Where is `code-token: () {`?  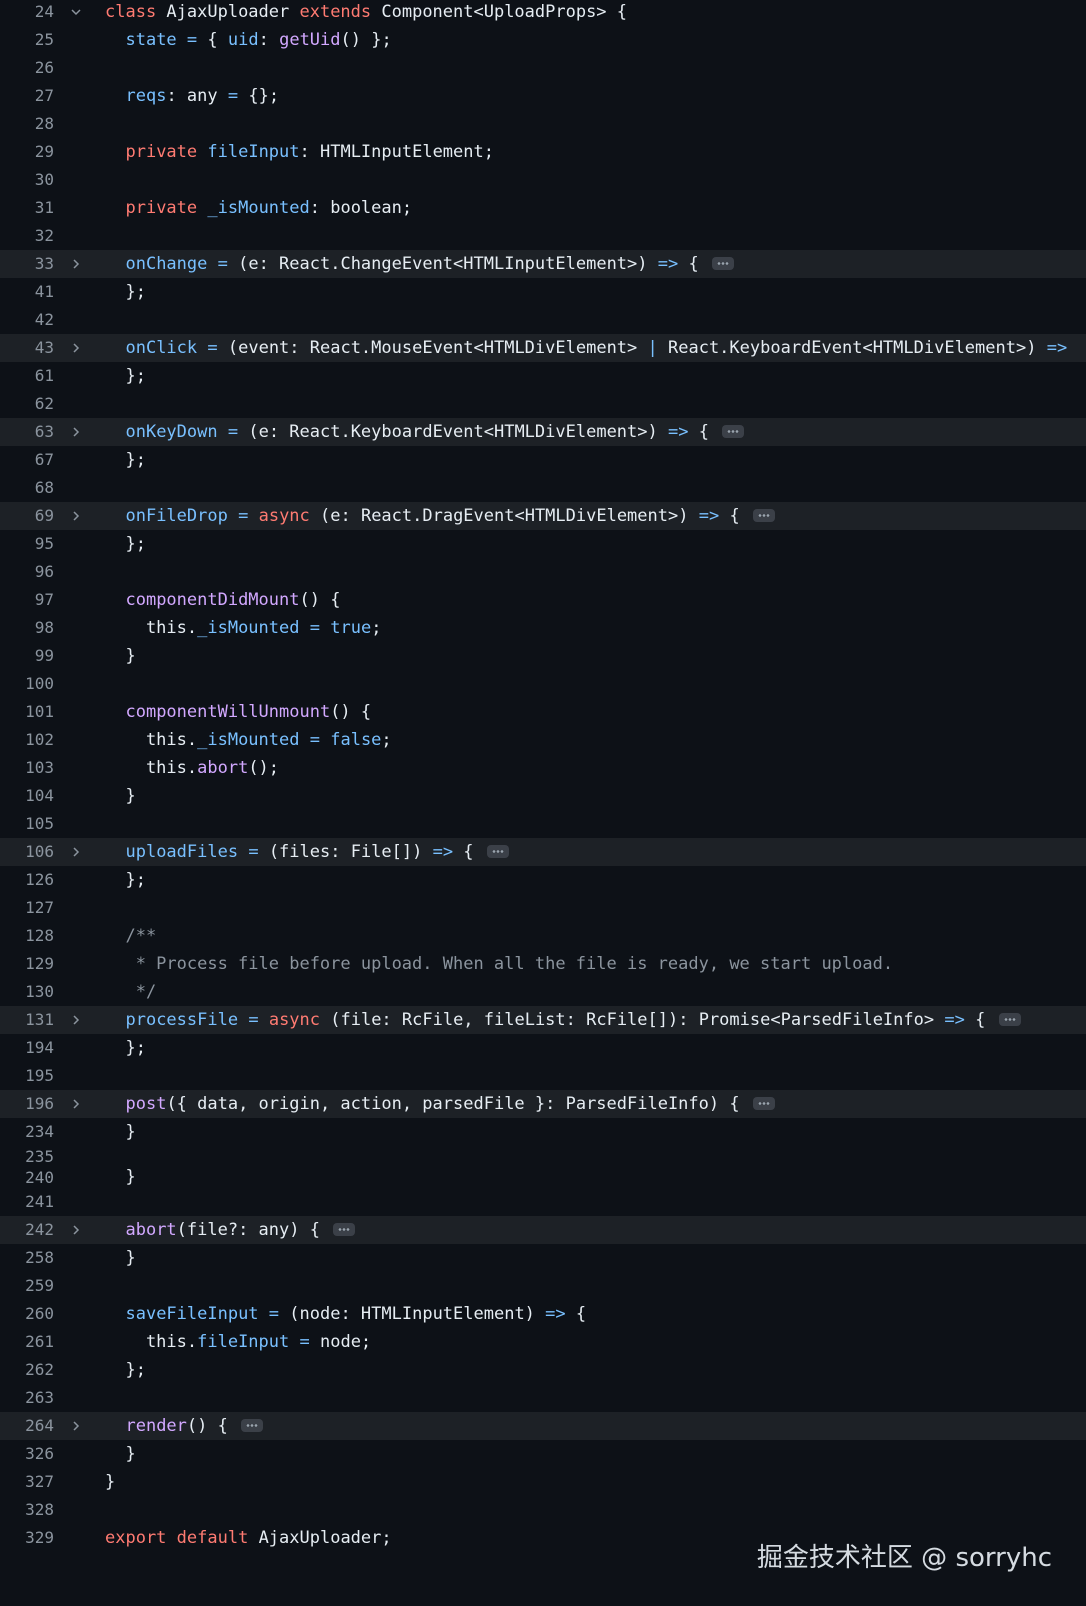 code-token: () { is located at coordinates (207, 1426).